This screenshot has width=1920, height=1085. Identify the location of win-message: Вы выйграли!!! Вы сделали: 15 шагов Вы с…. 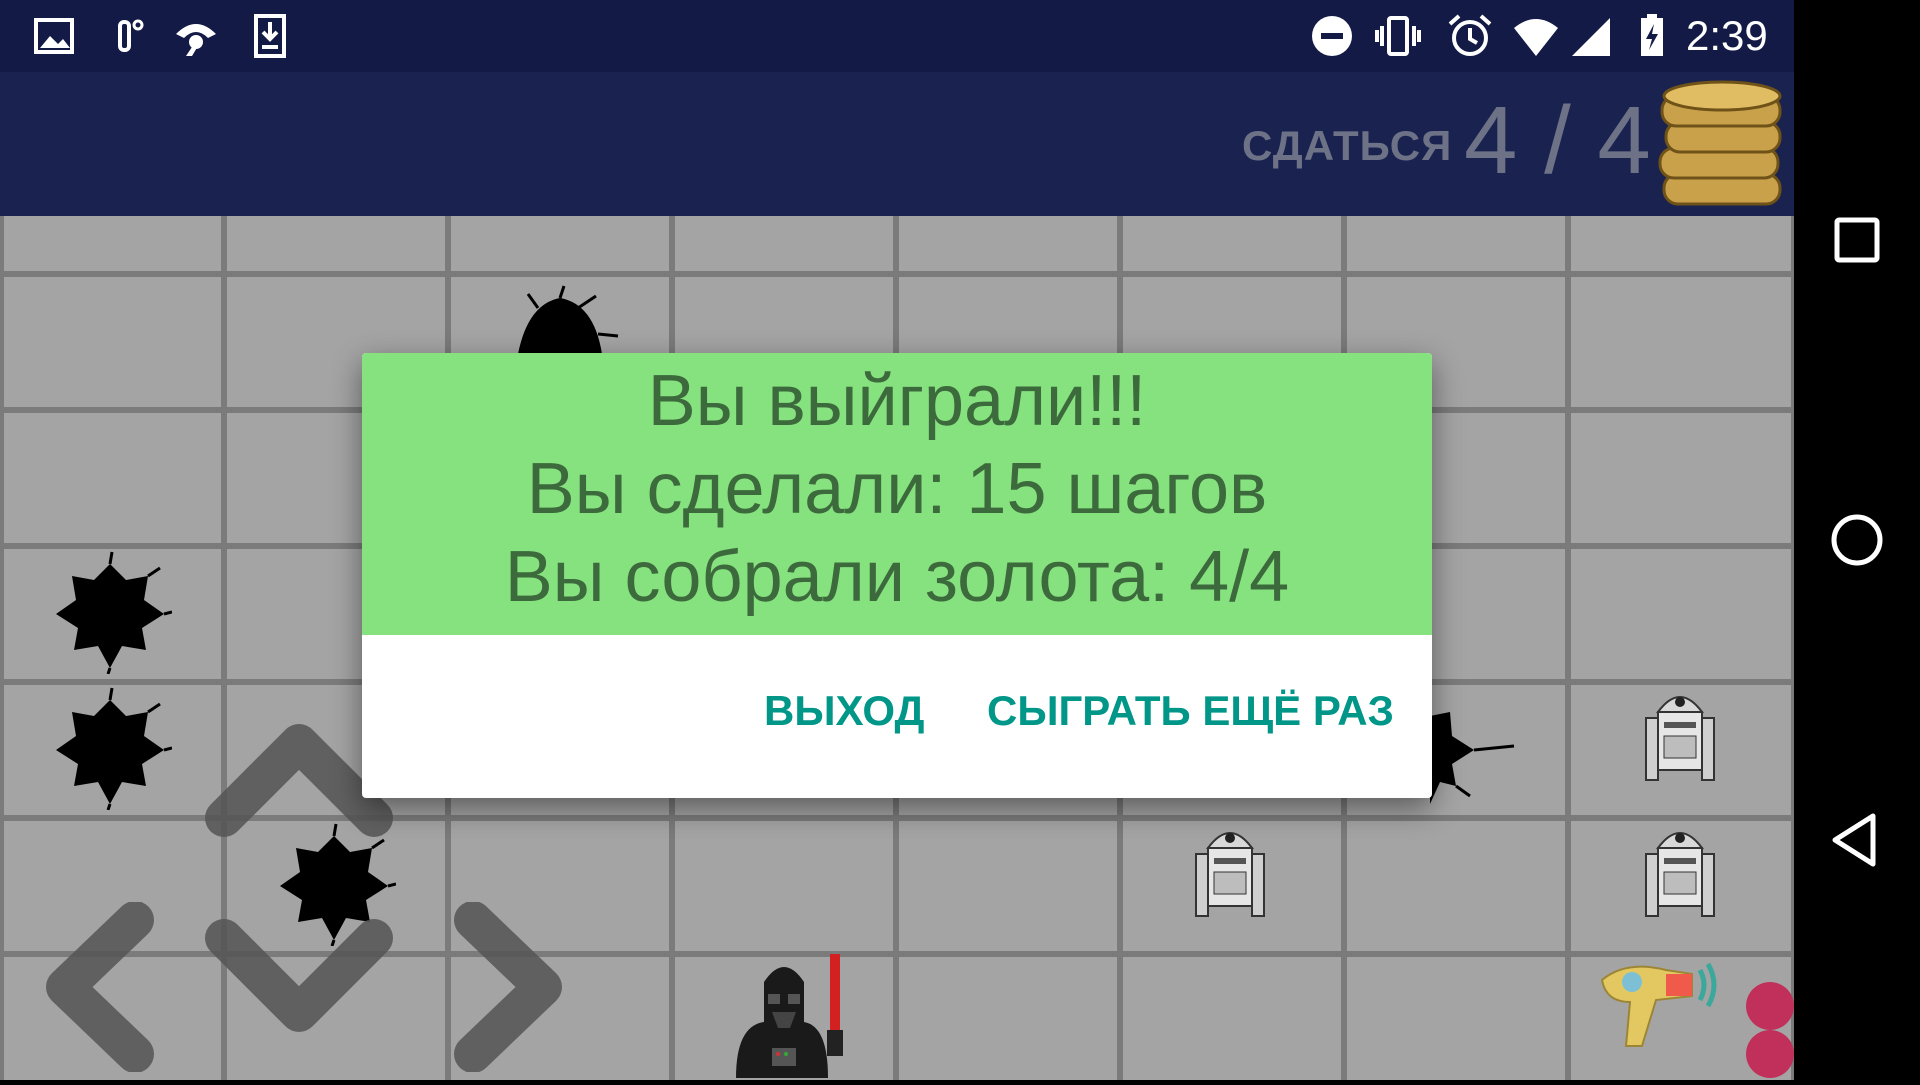
(897, 494).